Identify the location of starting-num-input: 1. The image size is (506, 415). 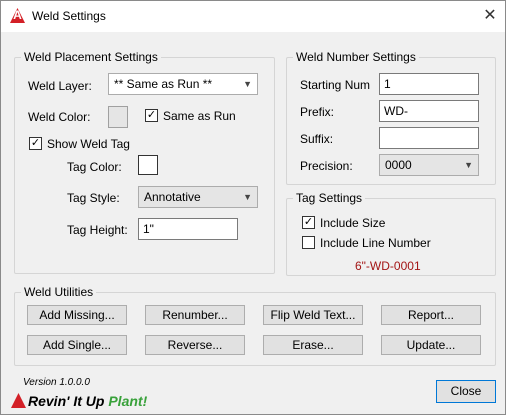
(429, 84).